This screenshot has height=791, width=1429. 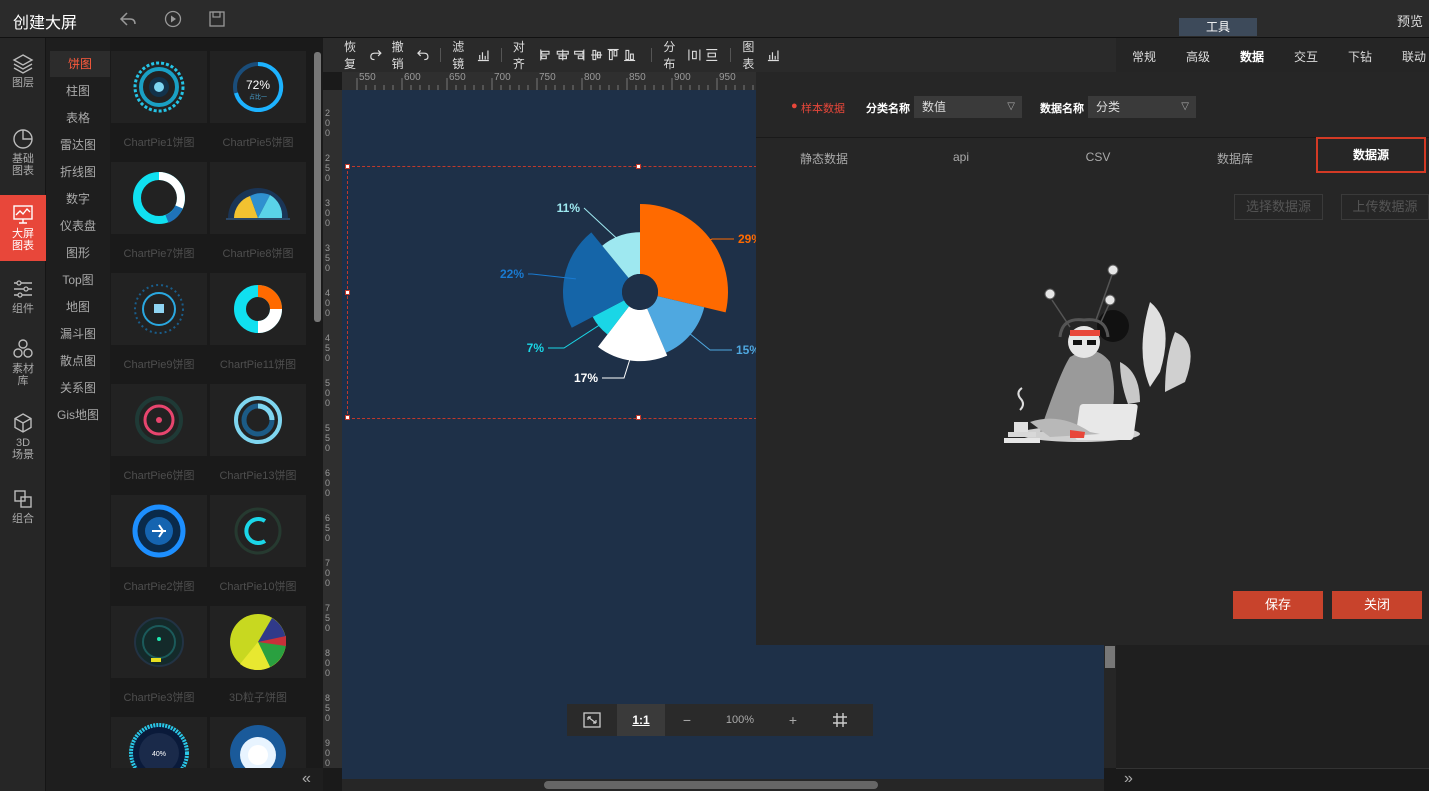 I want to click on expand-right-icon: », so click(x=1128, y=779).